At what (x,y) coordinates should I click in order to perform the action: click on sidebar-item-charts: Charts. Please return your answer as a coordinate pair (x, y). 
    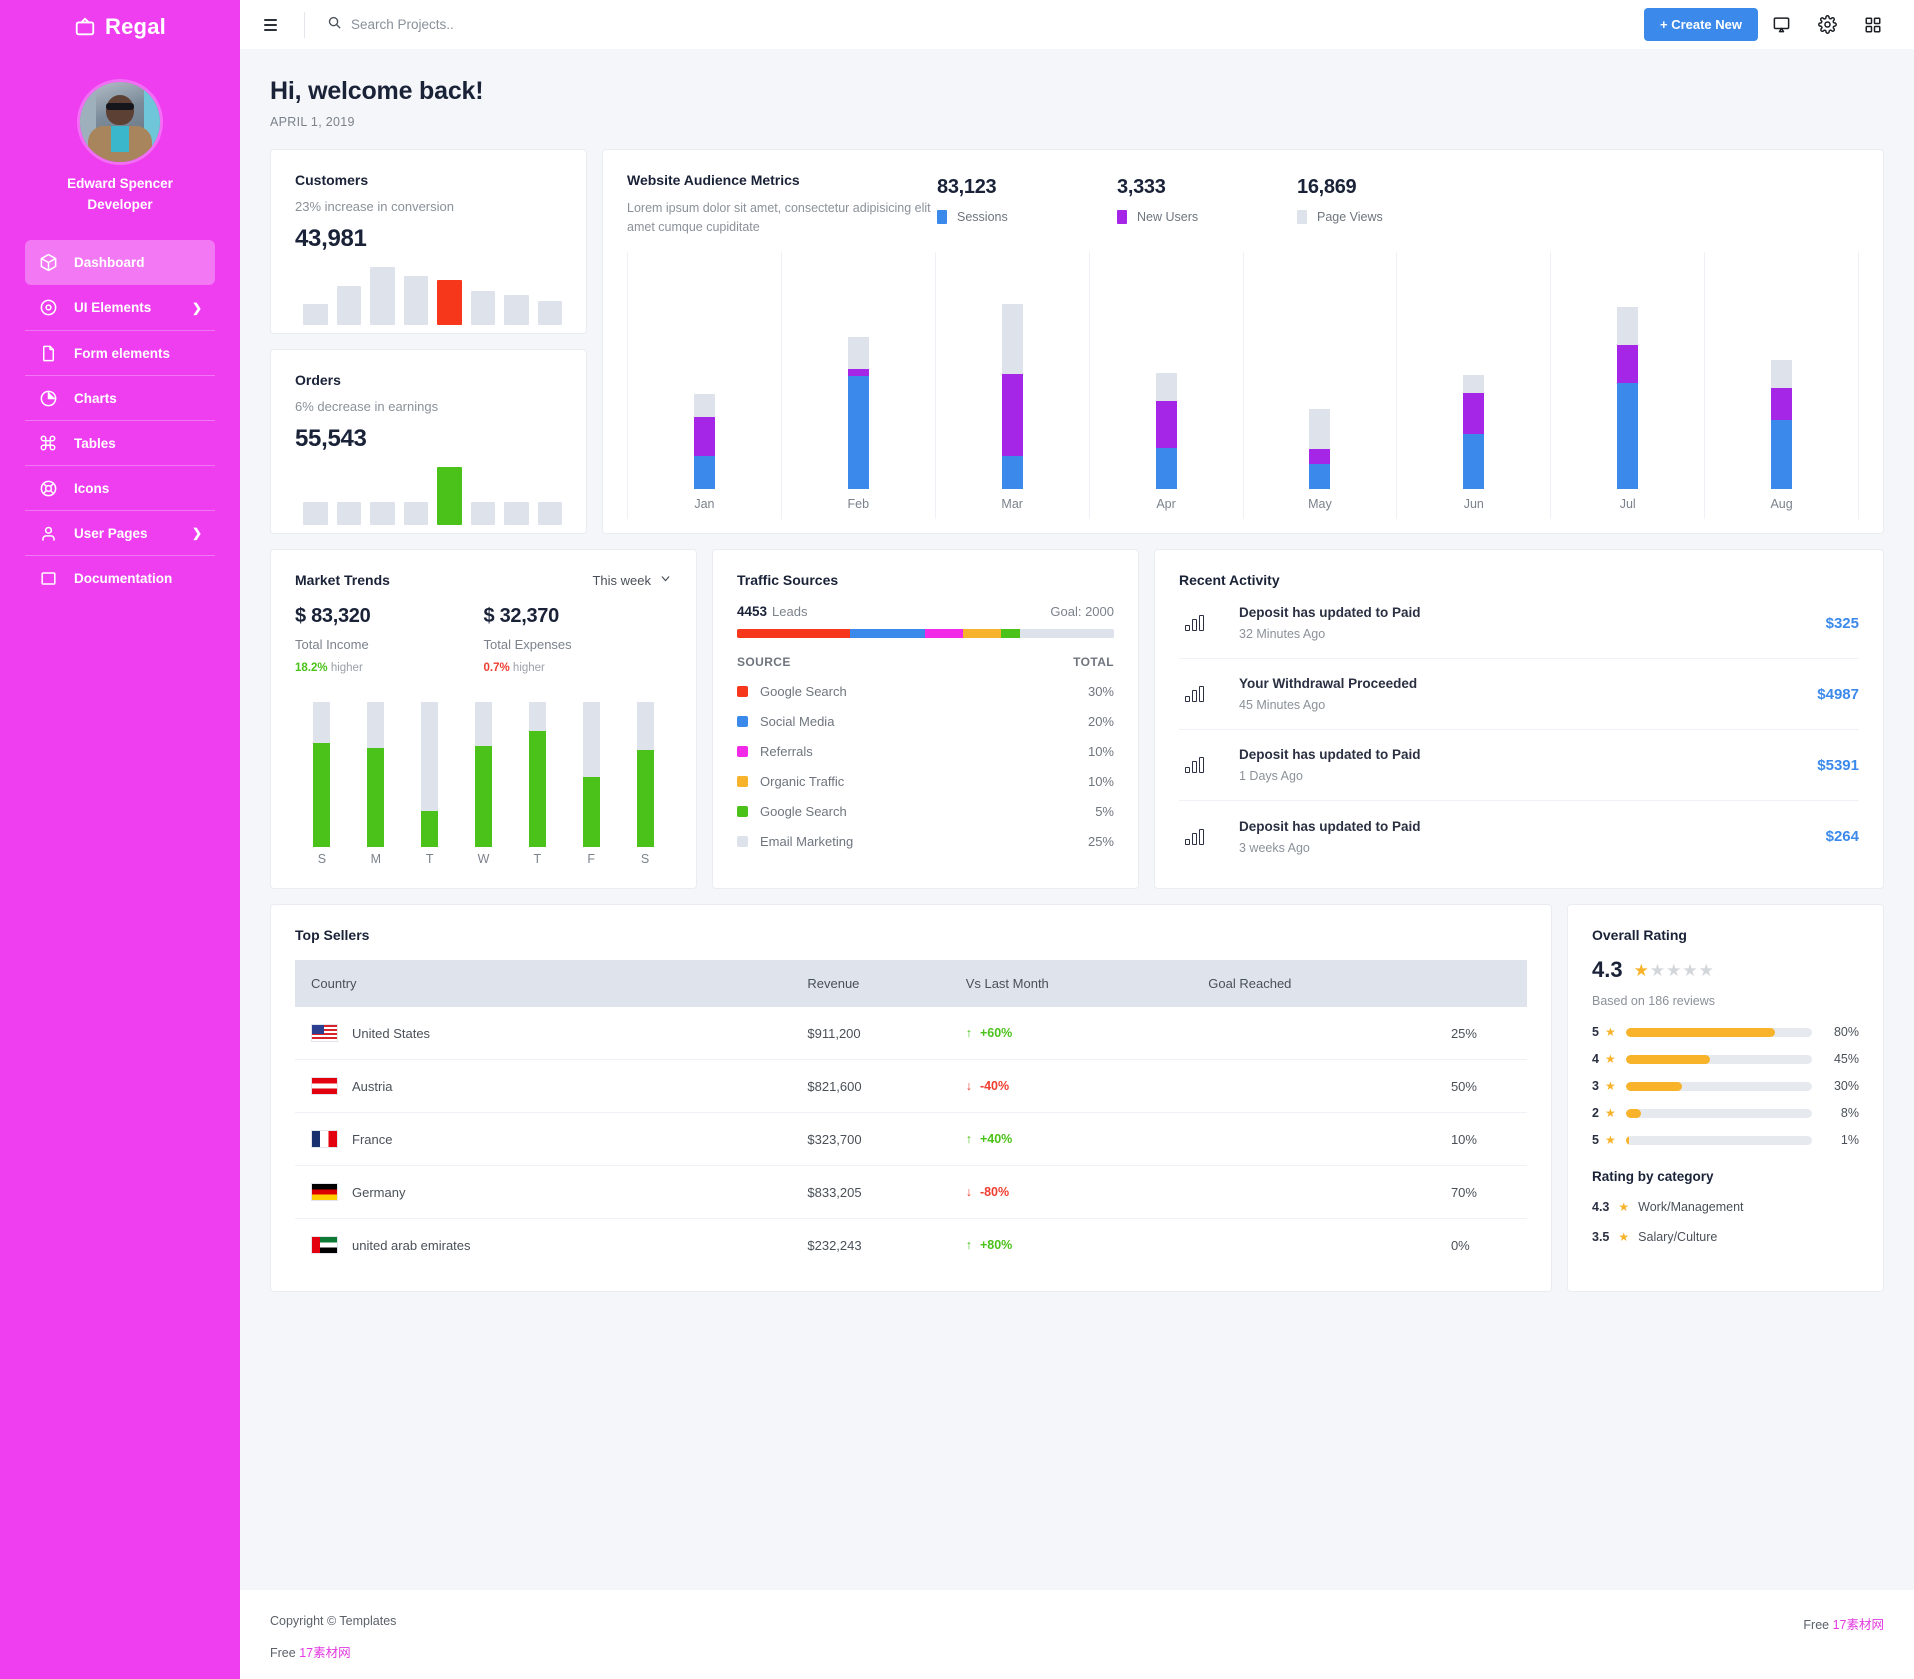
    Looking at the image, I should click on (120, 397).